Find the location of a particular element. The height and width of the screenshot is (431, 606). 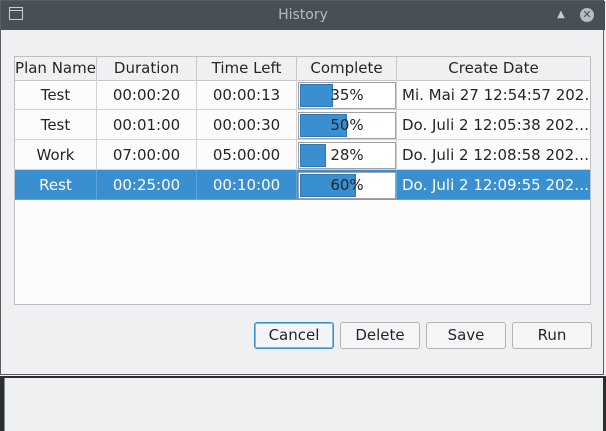

cell-plan-name: Work is located at coordinates (56, 155).